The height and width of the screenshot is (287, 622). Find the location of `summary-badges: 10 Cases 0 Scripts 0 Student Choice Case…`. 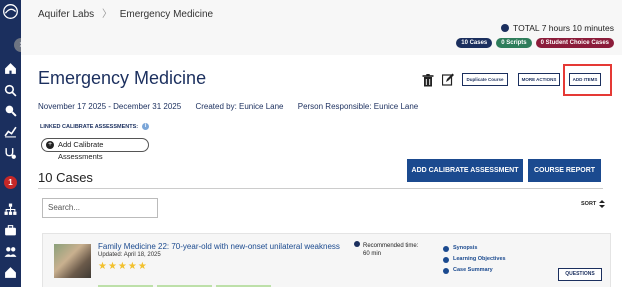

summary-badges: 10 Cases 0 Scripts 0 Student Choice Case… is located at coordinates (535, 43).